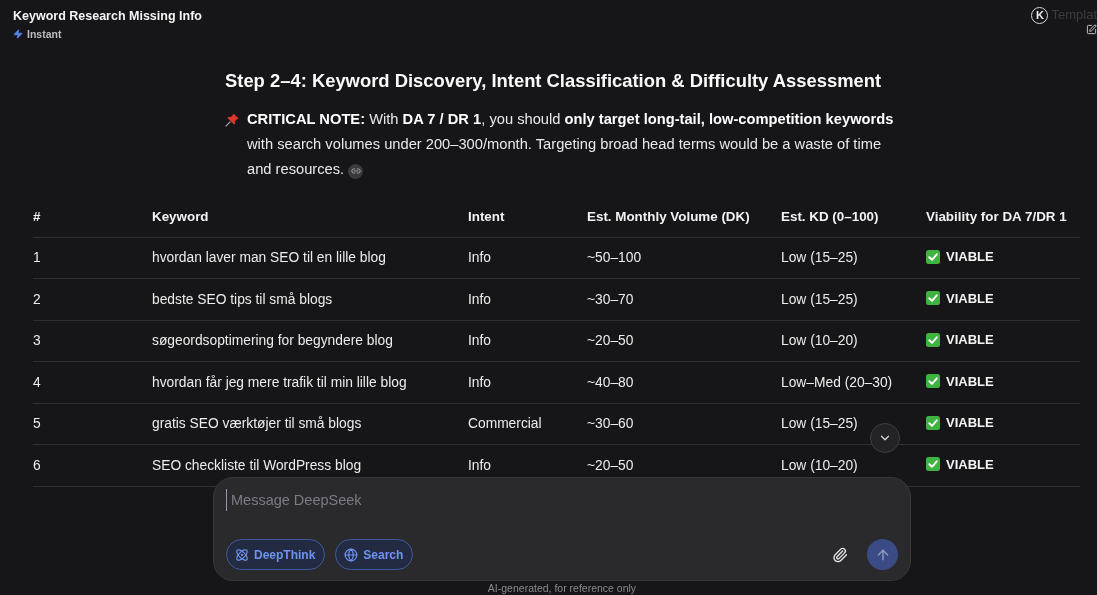 This screenshot has width=1097, height=595. I want to click on globe-icon, so click(351, 554).